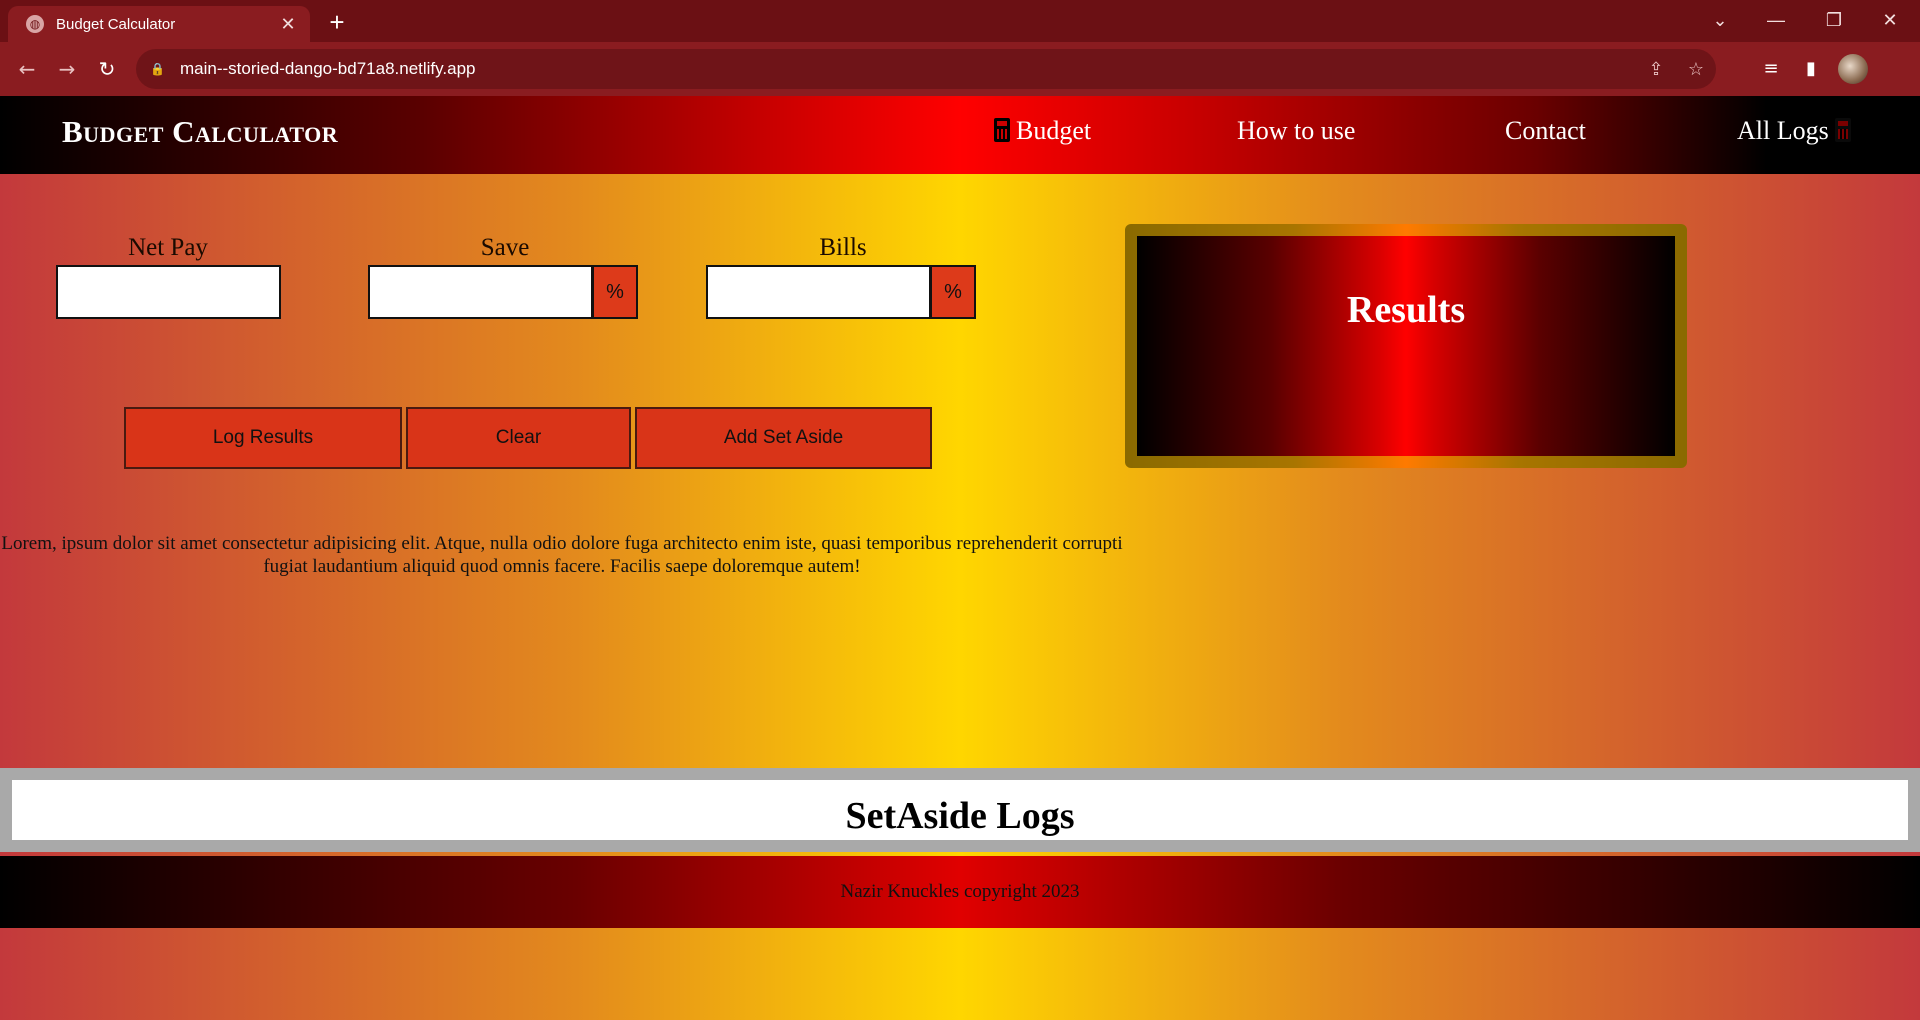 This screenshot has width=1920, height=1020. I want to click on tab-search-icon: ⌄, so click(1720, 20).